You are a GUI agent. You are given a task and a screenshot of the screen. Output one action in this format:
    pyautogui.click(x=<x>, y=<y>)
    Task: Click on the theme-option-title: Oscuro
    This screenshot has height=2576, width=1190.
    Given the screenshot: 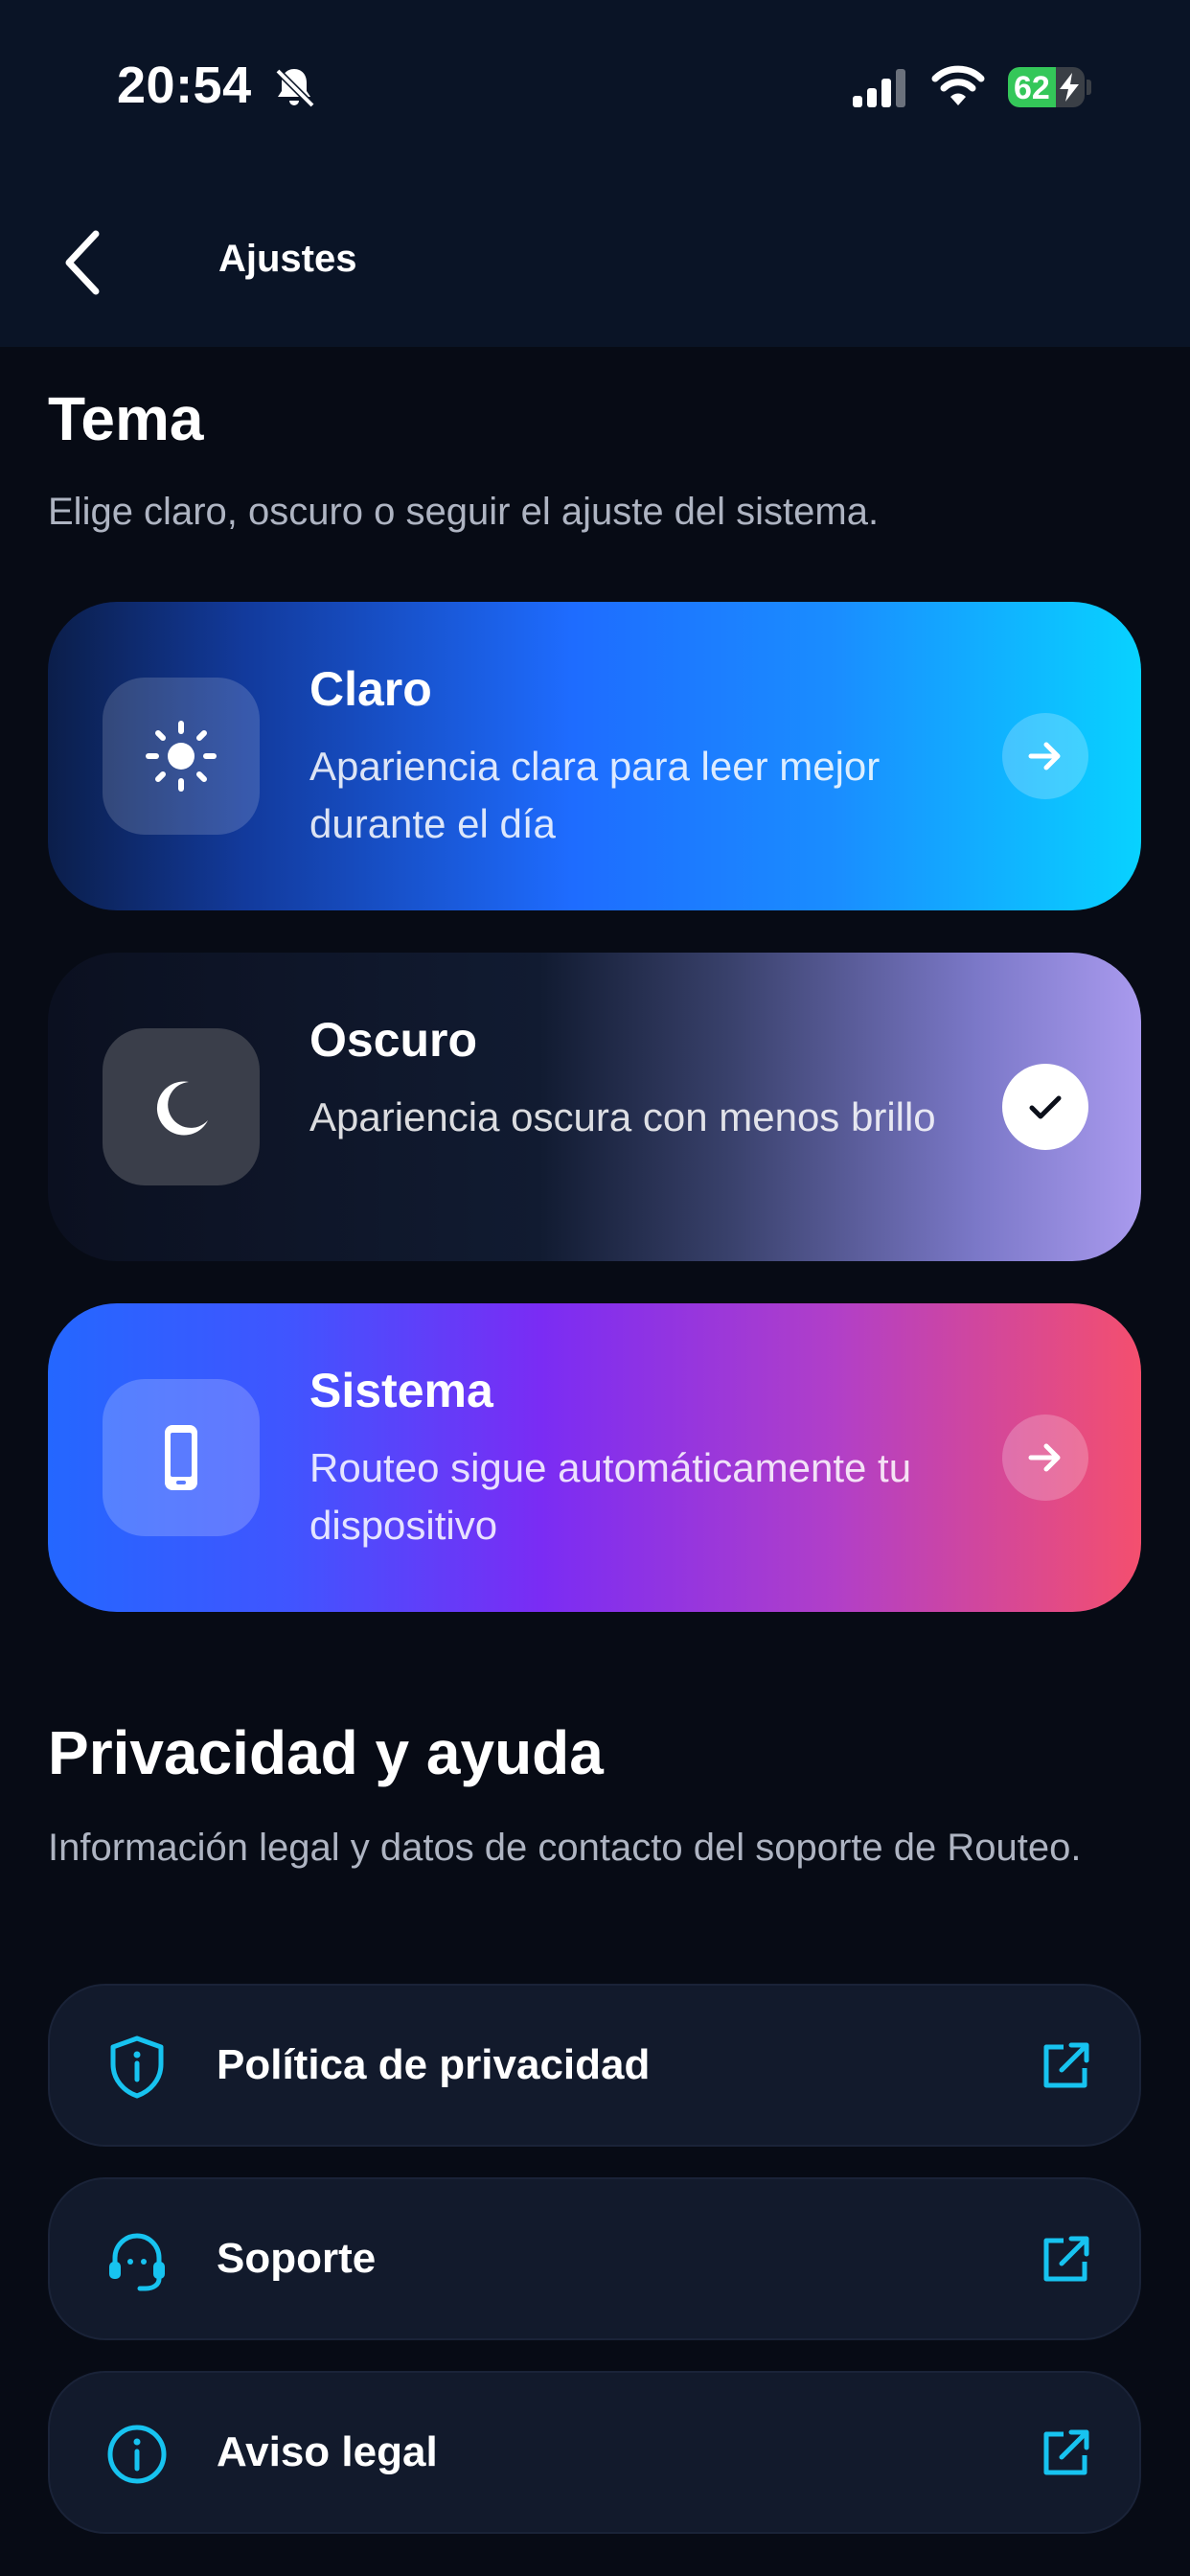 What is the action you would take?
    pyautogui.click(x=394, y=1040)
    